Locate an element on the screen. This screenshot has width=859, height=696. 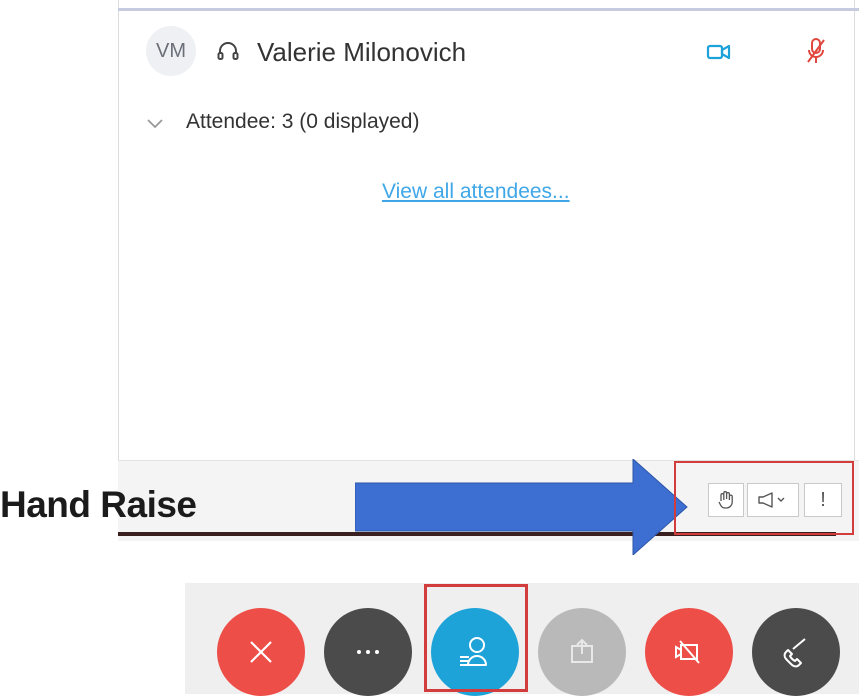
hand-icon is located at coordinates (725, 500).